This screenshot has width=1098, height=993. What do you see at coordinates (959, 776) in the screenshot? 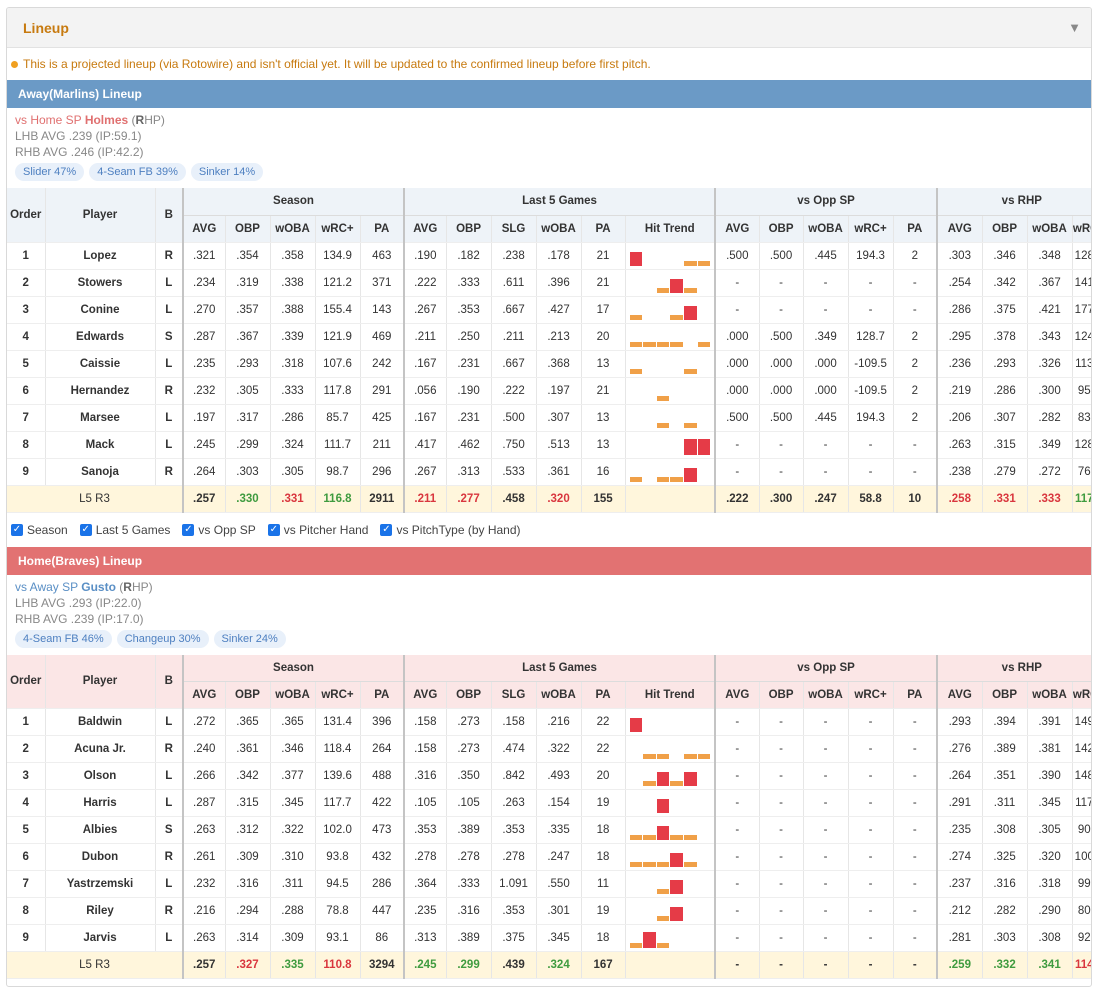
I see `vs-rhp-stat: .264` at bounding box center [959, 776].